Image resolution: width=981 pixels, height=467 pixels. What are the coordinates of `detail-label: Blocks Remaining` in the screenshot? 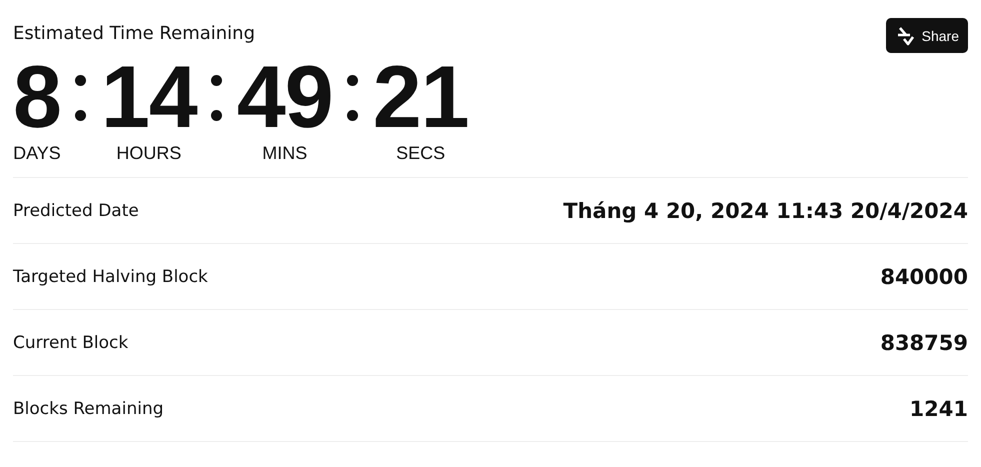 It's located at (88, 408).